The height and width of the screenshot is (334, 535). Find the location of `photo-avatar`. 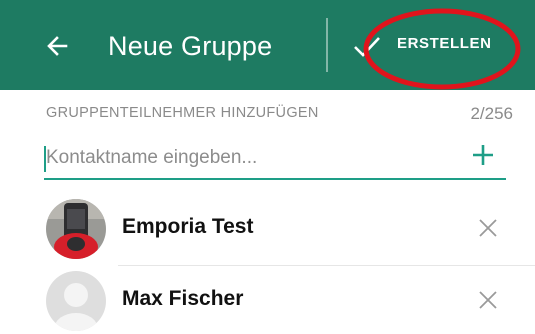

photo-avatar is located at coordinates (76, 229).